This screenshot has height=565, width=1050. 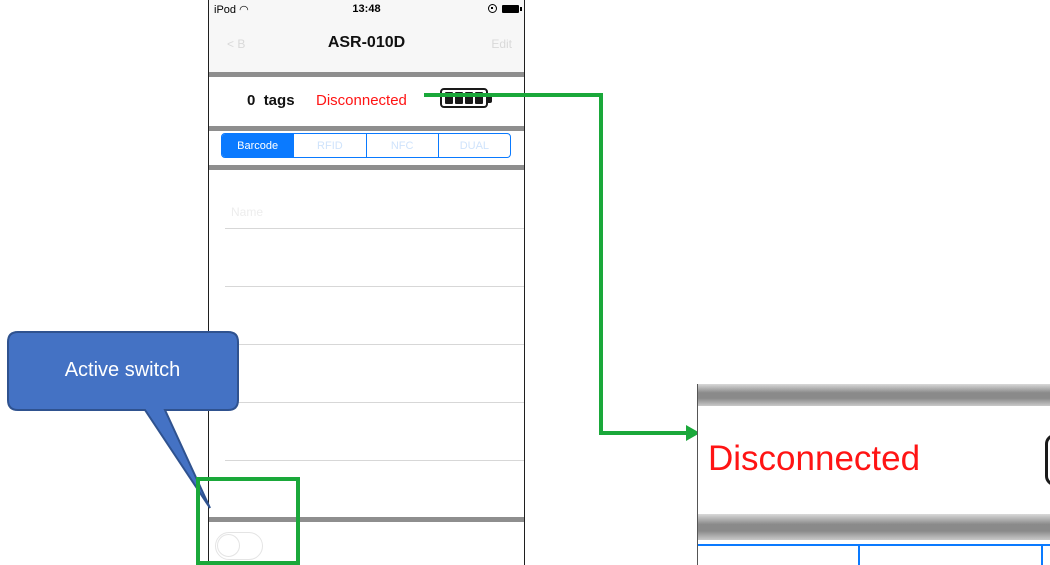 I want to click on status-icons, so click(x=505, y=8).